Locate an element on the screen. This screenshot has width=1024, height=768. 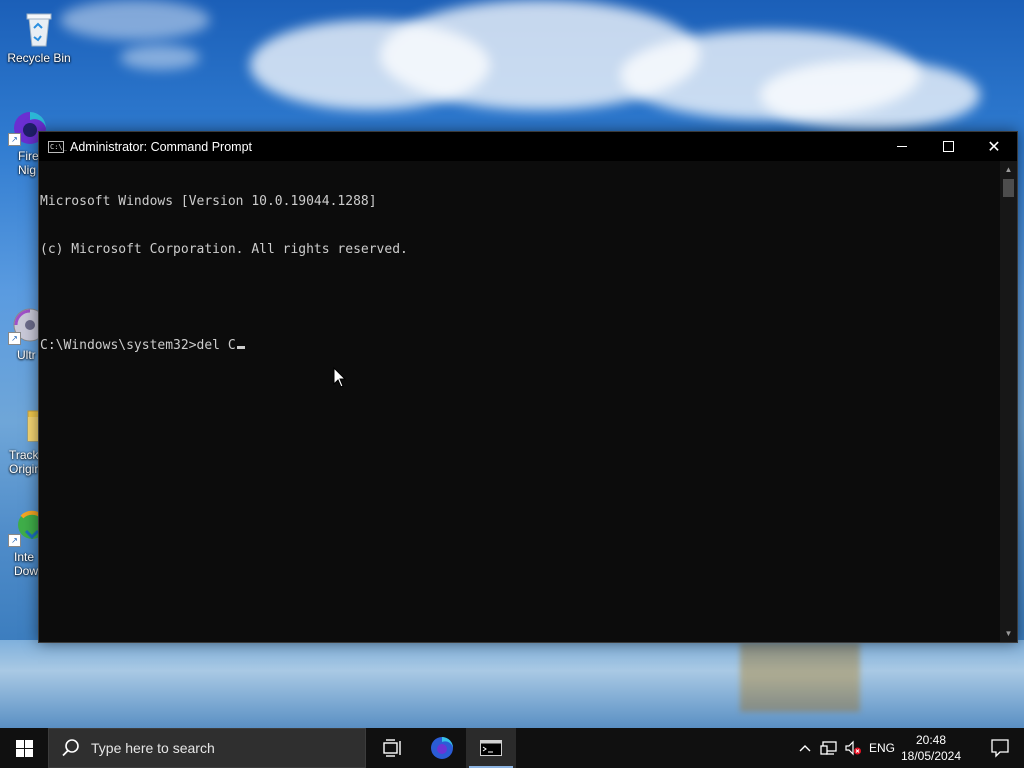
vertical-scrollbar: ▲ ▼ is located at coordinates (1008, 401).